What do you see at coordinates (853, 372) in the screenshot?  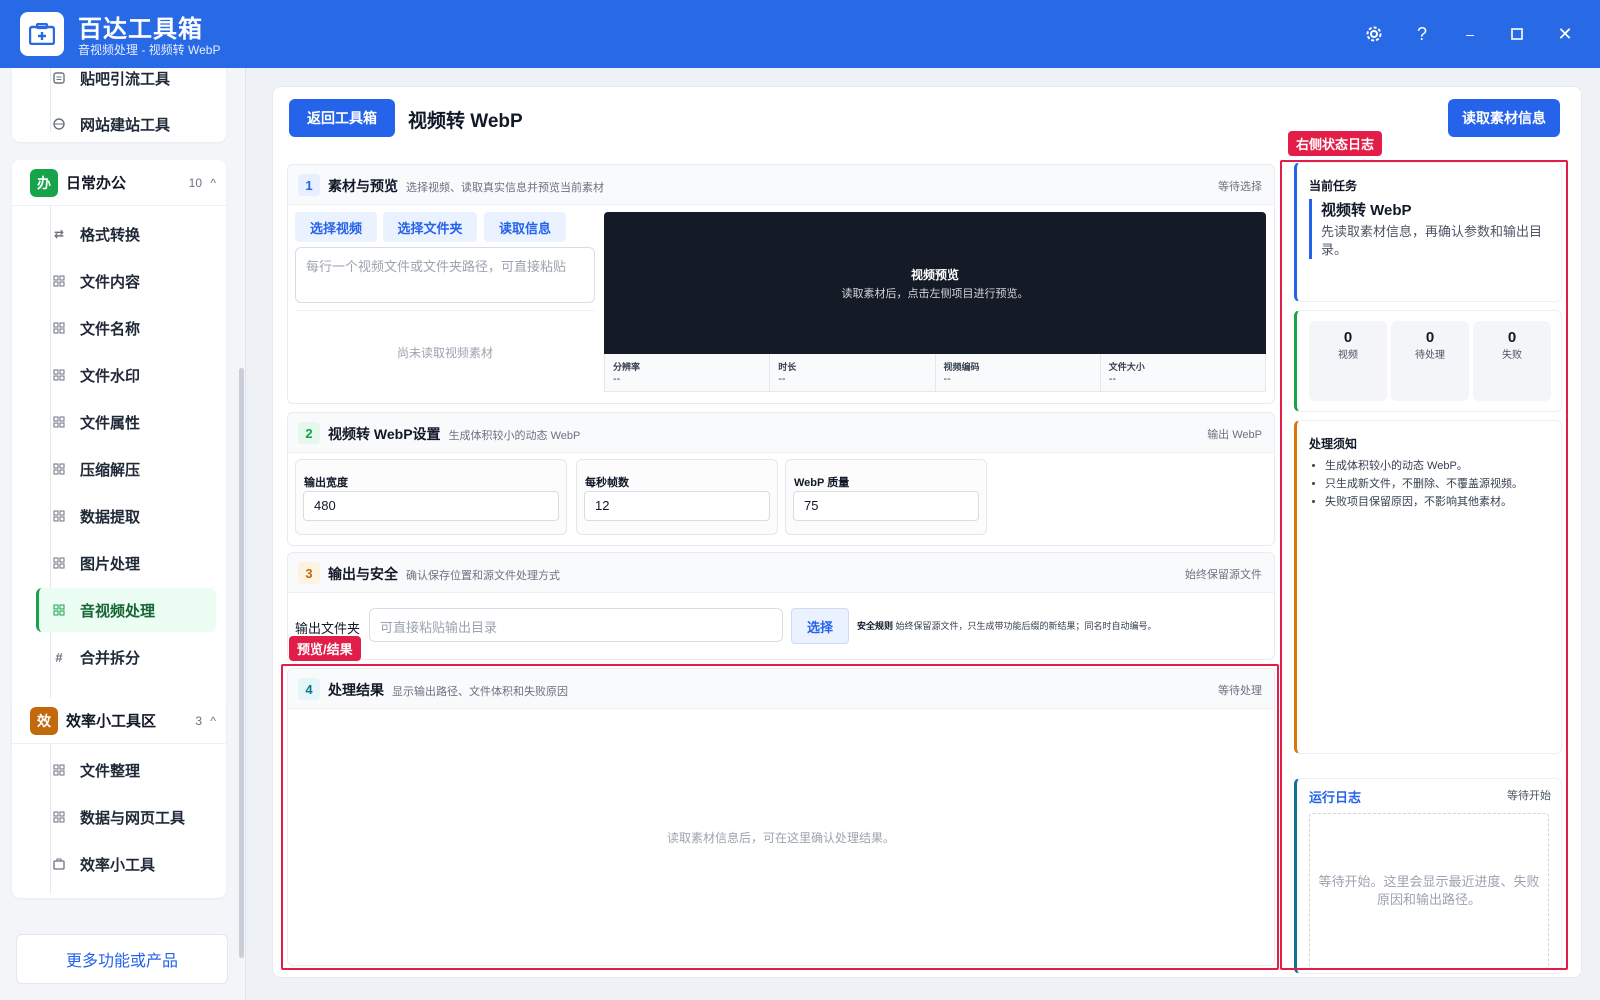 I see `meta-duration: 时长 --` at bounding box center [853, 372].